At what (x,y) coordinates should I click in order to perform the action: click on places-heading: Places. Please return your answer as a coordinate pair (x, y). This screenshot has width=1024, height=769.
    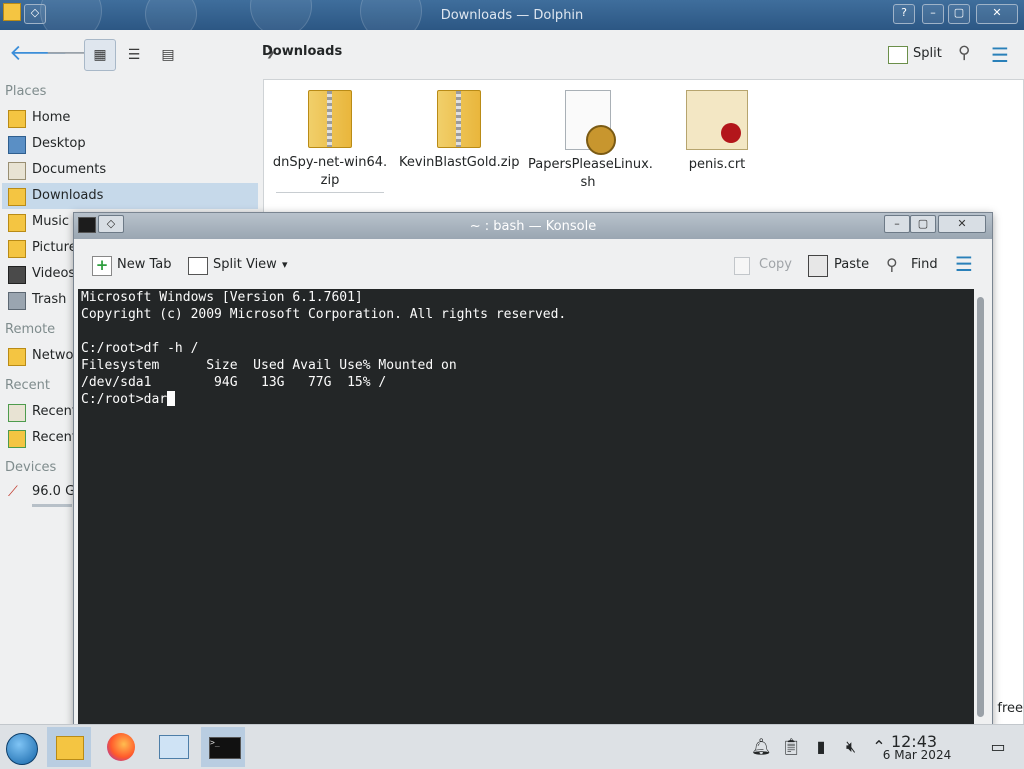
    Looking at the image, I should click on (26, 91).